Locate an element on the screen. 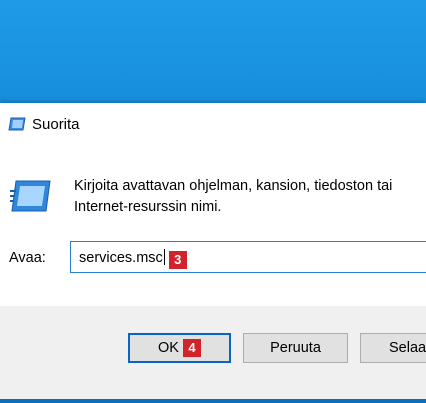 The width and height of the screenshot is (426, 403). dialog-title: Suorita is located at coordinates (56, 124).